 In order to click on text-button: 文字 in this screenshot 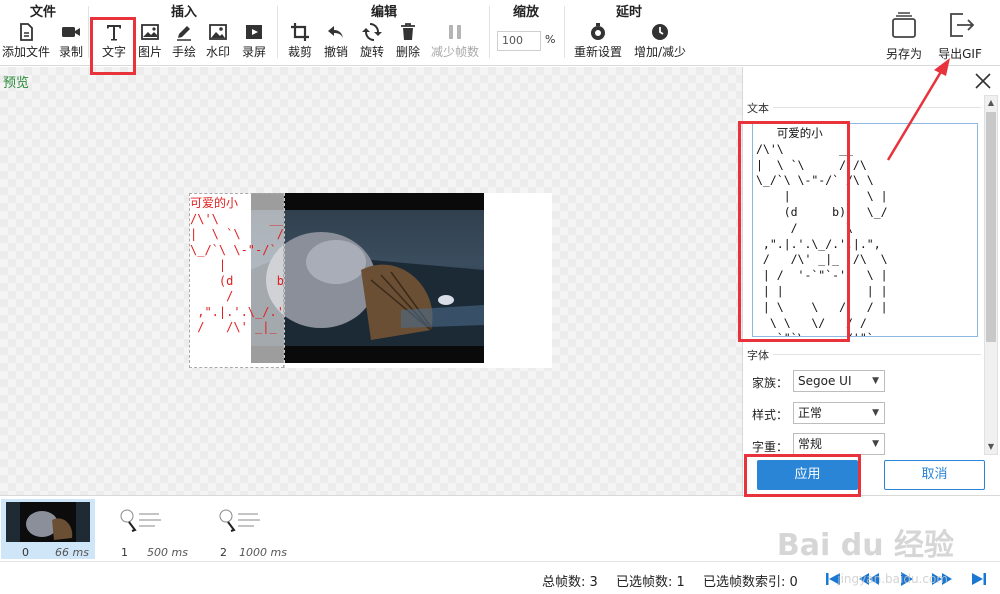, I will do `click(114, 43)`.